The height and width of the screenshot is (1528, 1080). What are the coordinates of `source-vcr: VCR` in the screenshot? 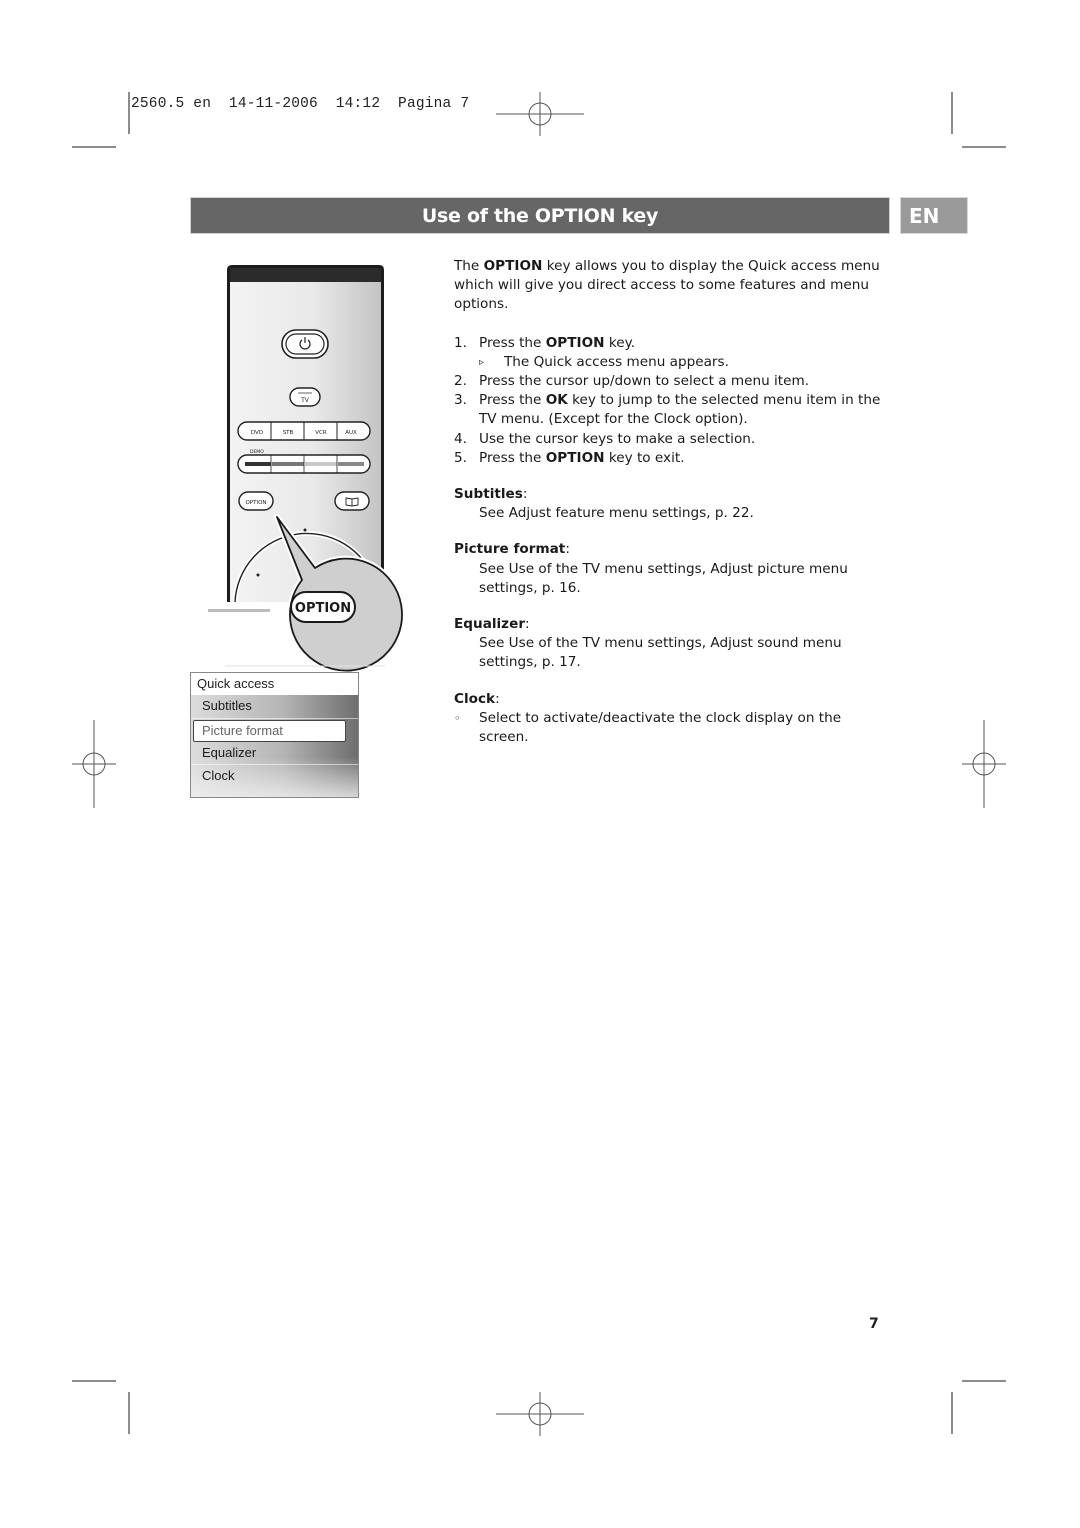 It's located at (321, 433).